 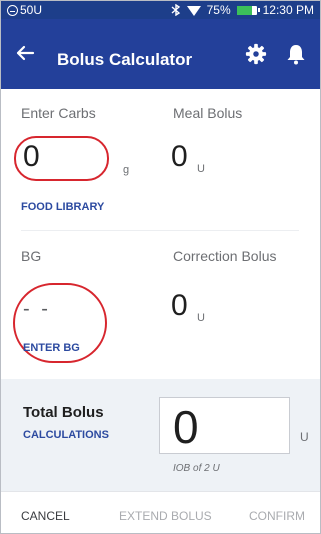 What do you see at coordinates (58, 113) in the screenshot?
I see `enter-carbs-label: Enter Carbs` at bounding box center [58, 113].